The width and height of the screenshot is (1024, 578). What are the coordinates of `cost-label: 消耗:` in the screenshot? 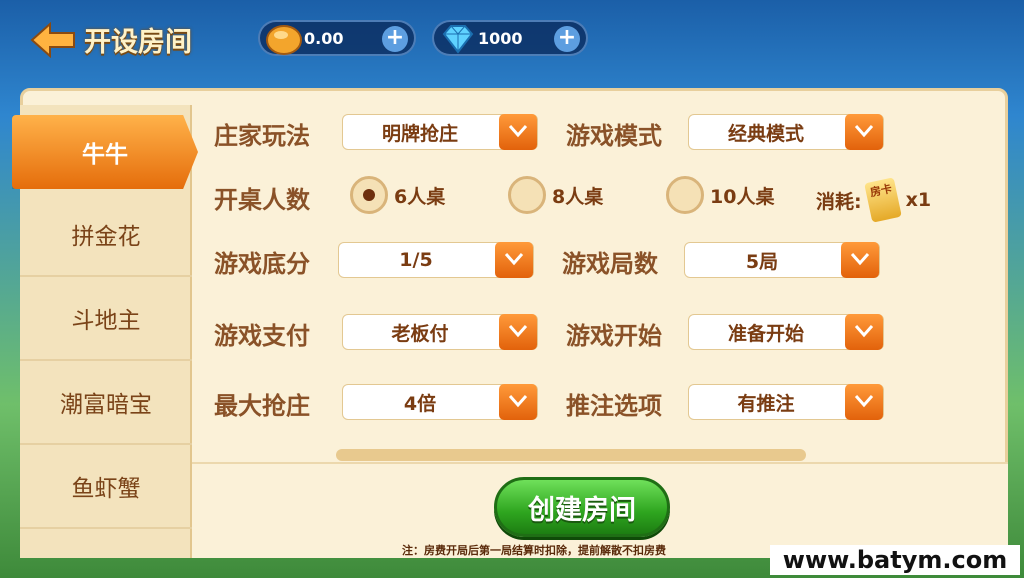 It's located at (839, 201).